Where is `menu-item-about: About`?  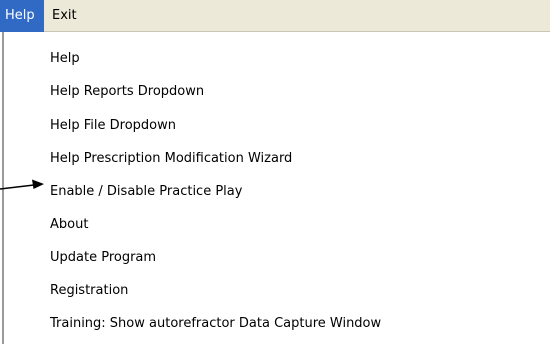 menu-item-about: About is located at coordinates (69, 224).